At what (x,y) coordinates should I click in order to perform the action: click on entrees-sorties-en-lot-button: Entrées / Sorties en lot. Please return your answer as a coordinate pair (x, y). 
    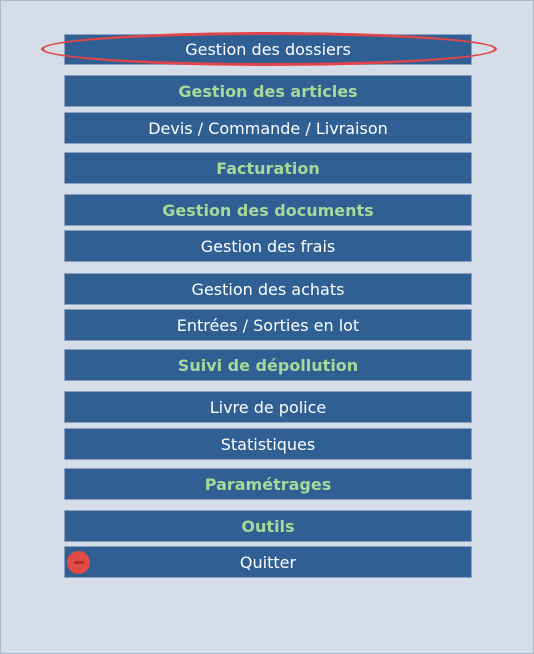
    Looking at the image, I should click on (268, 325).